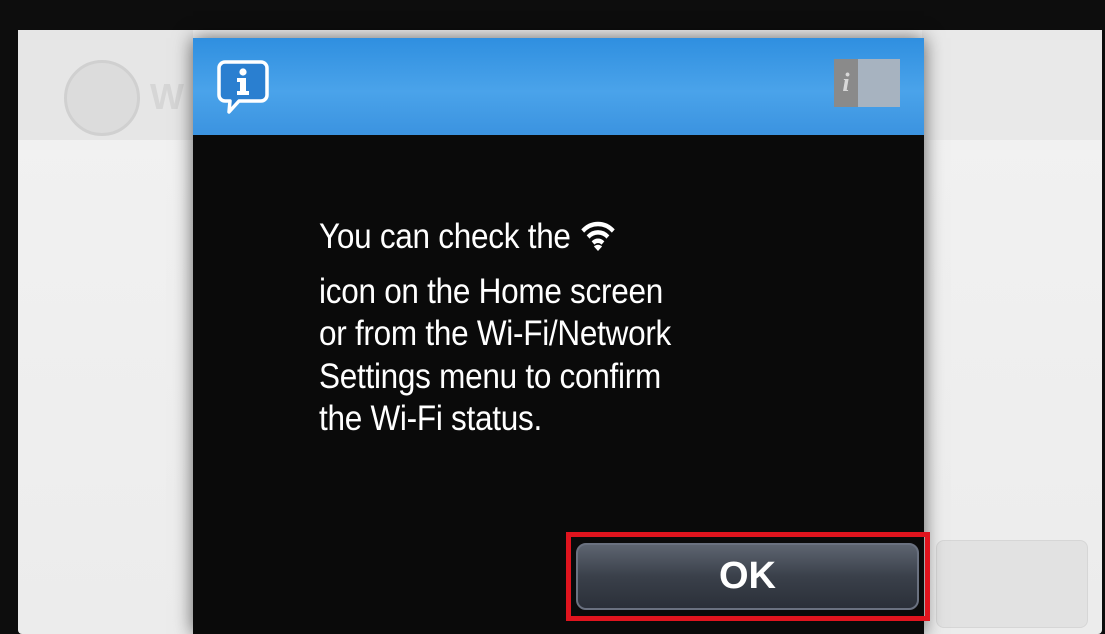 The image size is (1105, 634). Describe the element at coordinates (846, 83) in the screenshot. I see `info-toggle-label: i` at that location.